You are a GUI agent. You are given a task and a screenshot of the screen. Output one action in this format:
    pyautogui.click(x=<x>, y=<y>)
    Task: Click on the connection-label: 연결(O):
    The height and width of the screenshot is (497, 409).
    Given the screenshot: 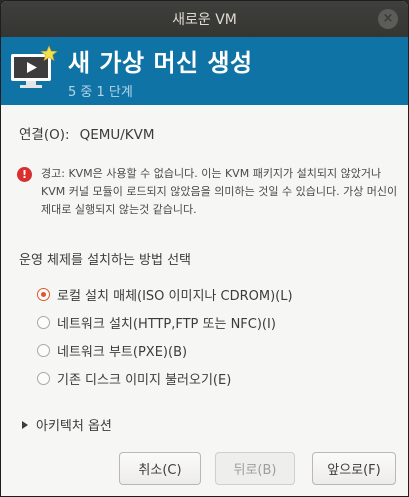 What is the action you would take?
    pyautogui.click(x=44, y=135)
    